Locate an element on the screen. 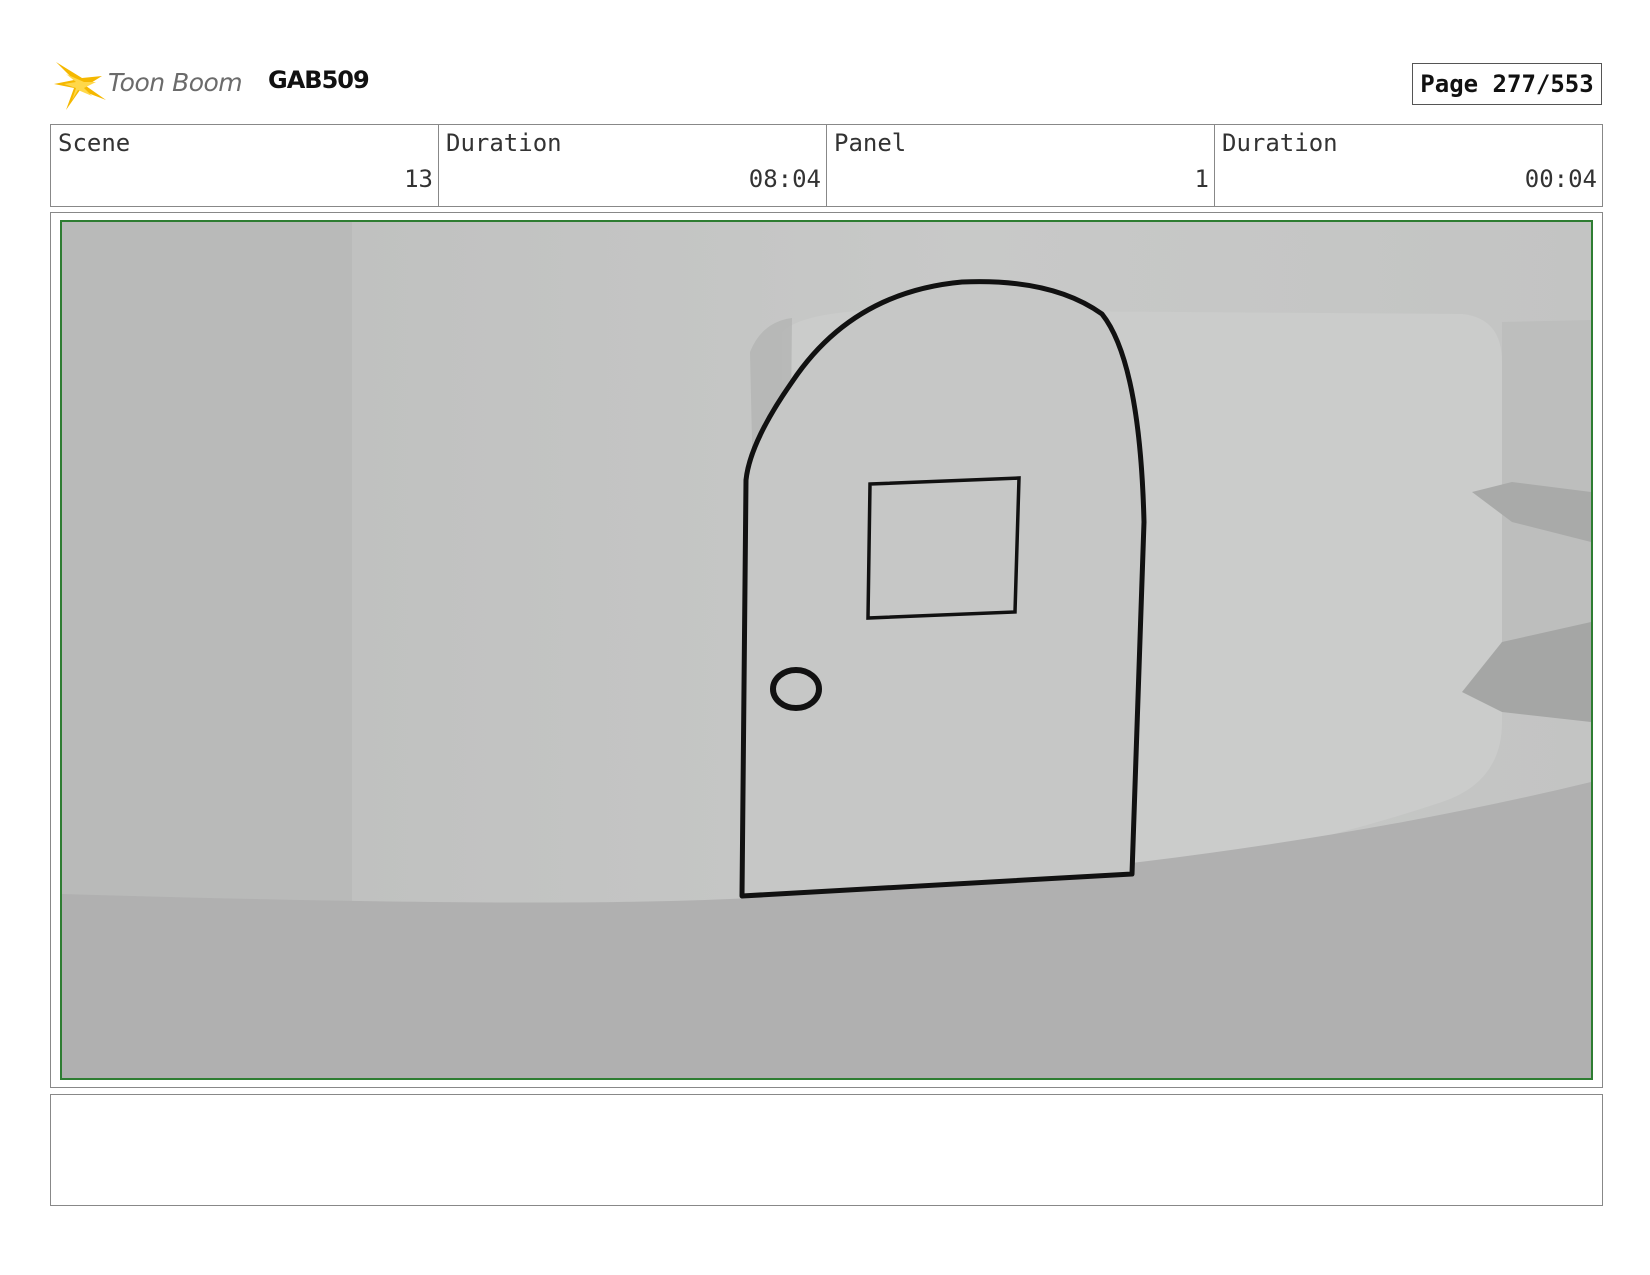  panel-duration-cell: Duration 00:04 is located at coordinates (1408, 165).